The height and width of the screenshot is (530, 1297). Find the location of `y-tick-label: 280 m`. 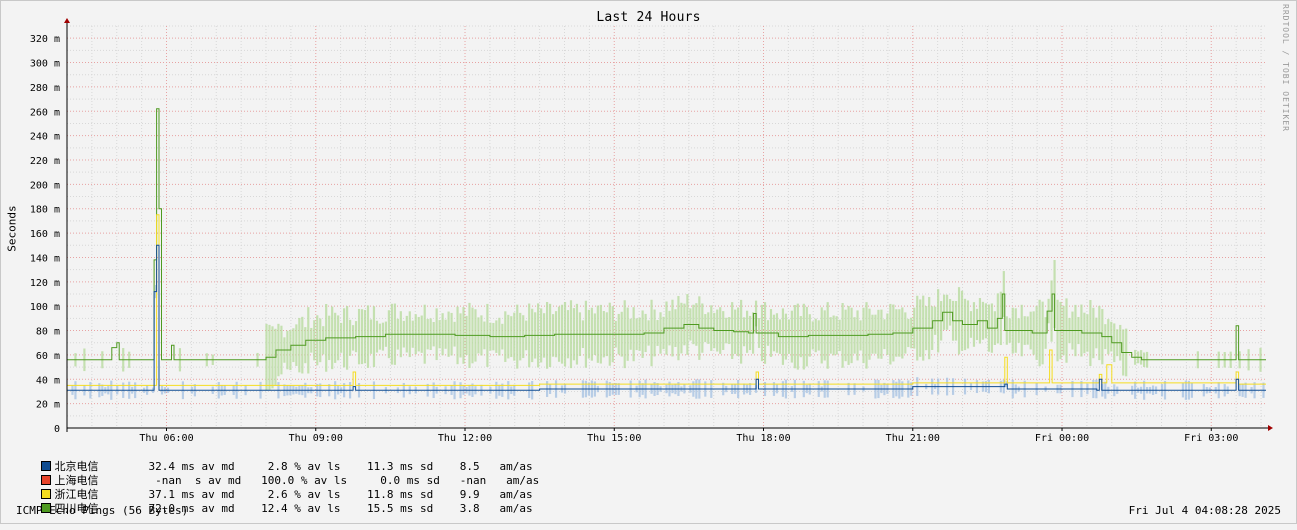

y-tick-label: 280 m is located at coordinates (45, 88).